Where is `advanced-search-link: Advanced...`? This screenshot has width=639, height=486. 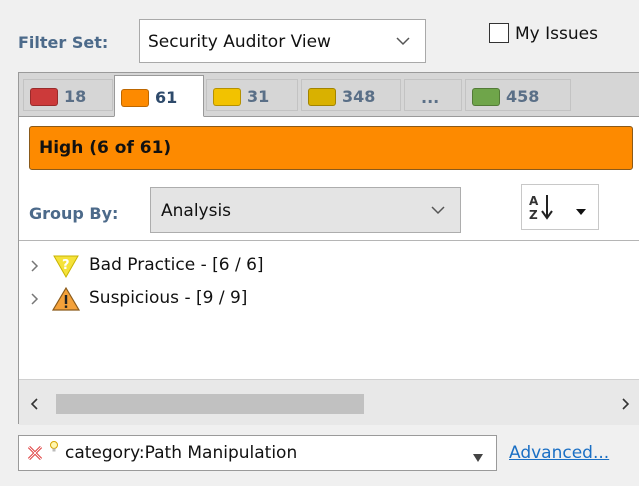
advanced-search-link: Advanced... is located at coordinates (559, 453).